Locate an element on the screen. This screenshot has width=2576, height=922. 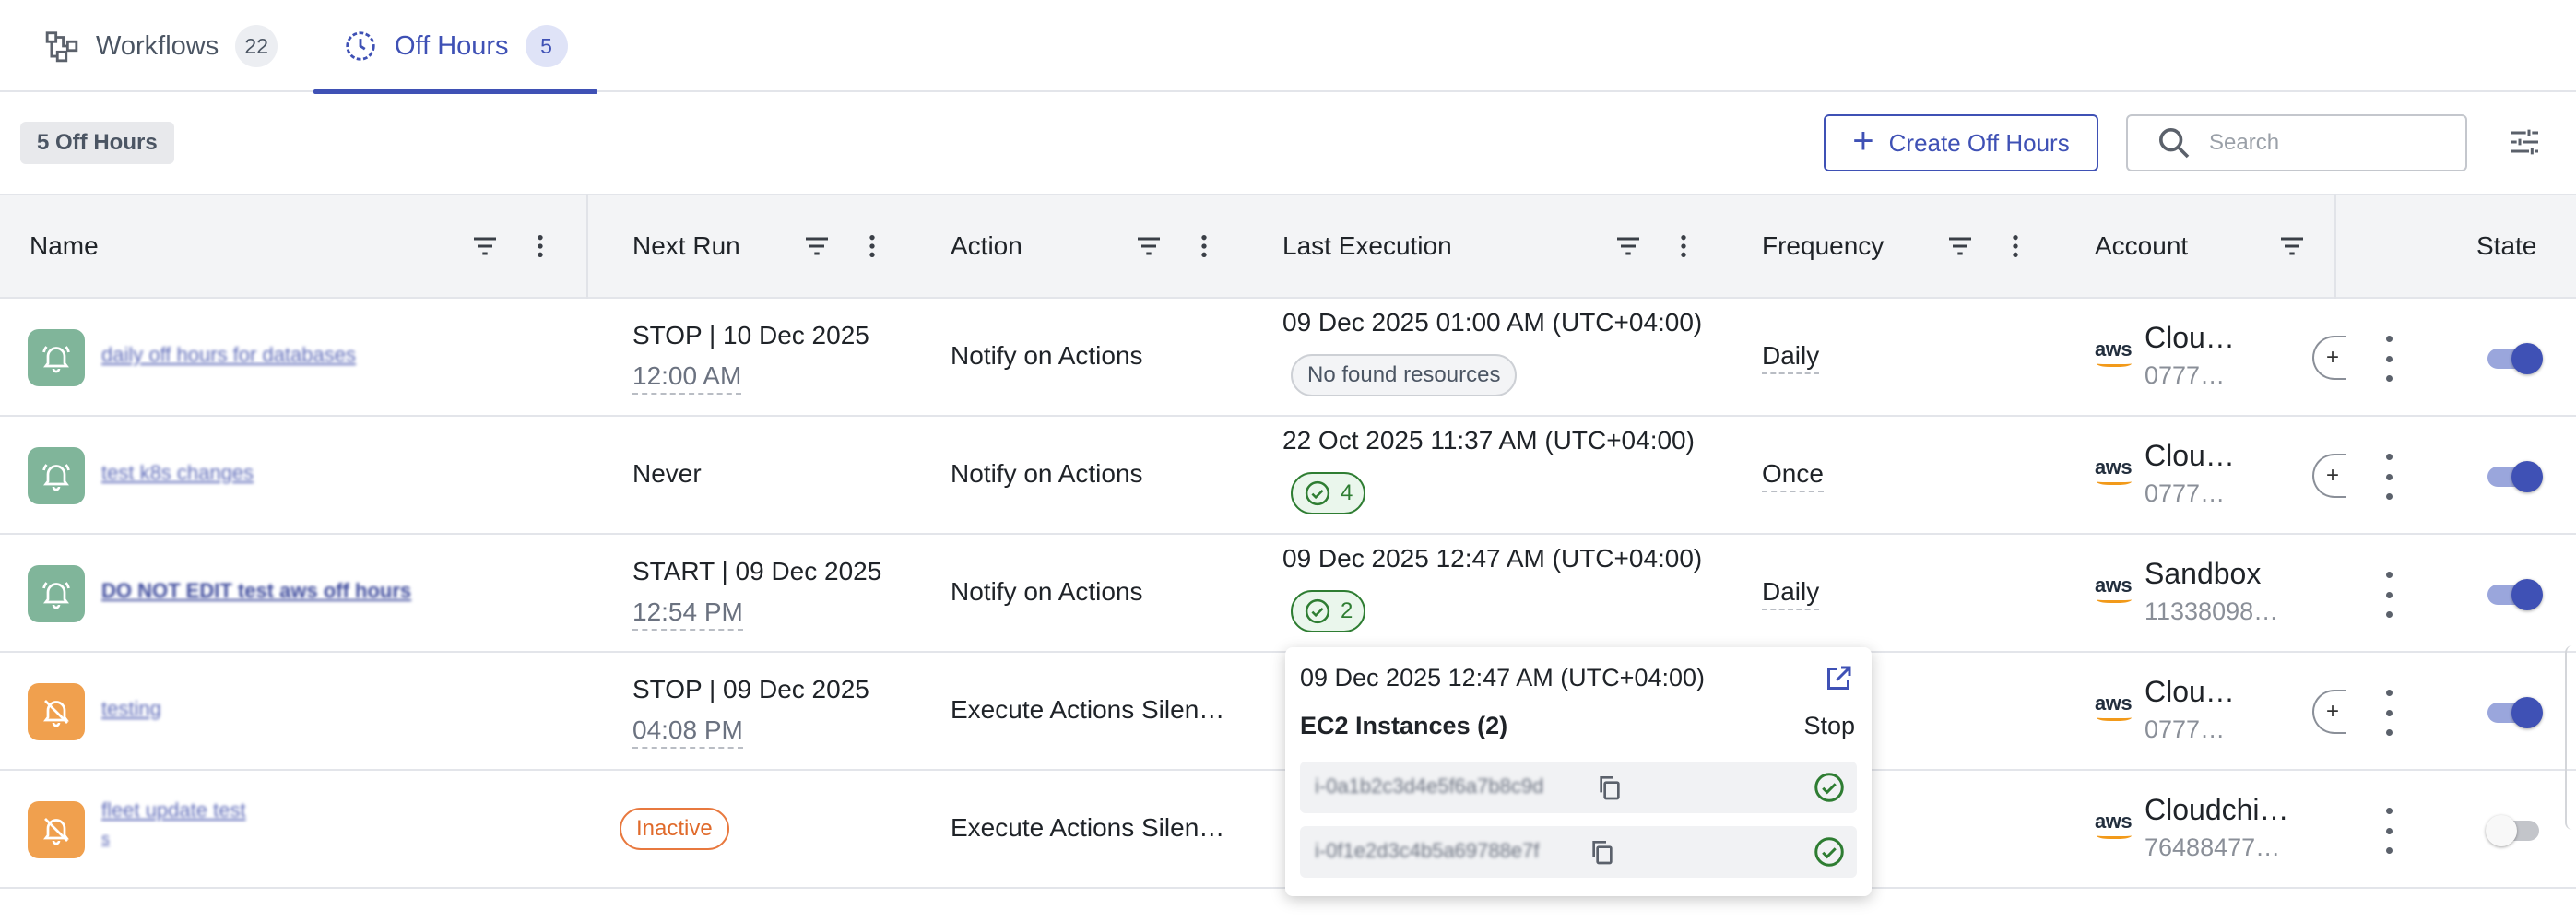
account-name: Sandbox is located at coordinates (2203, 573).